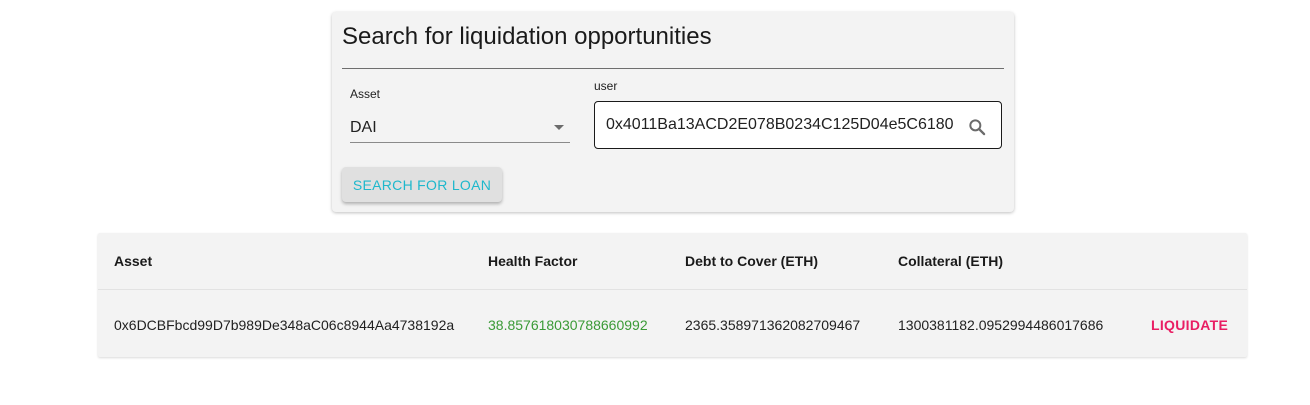  What do you see at coordinates (977, 127) in the screenshot?
I see `search-icon` at bounding box center [977, 127].